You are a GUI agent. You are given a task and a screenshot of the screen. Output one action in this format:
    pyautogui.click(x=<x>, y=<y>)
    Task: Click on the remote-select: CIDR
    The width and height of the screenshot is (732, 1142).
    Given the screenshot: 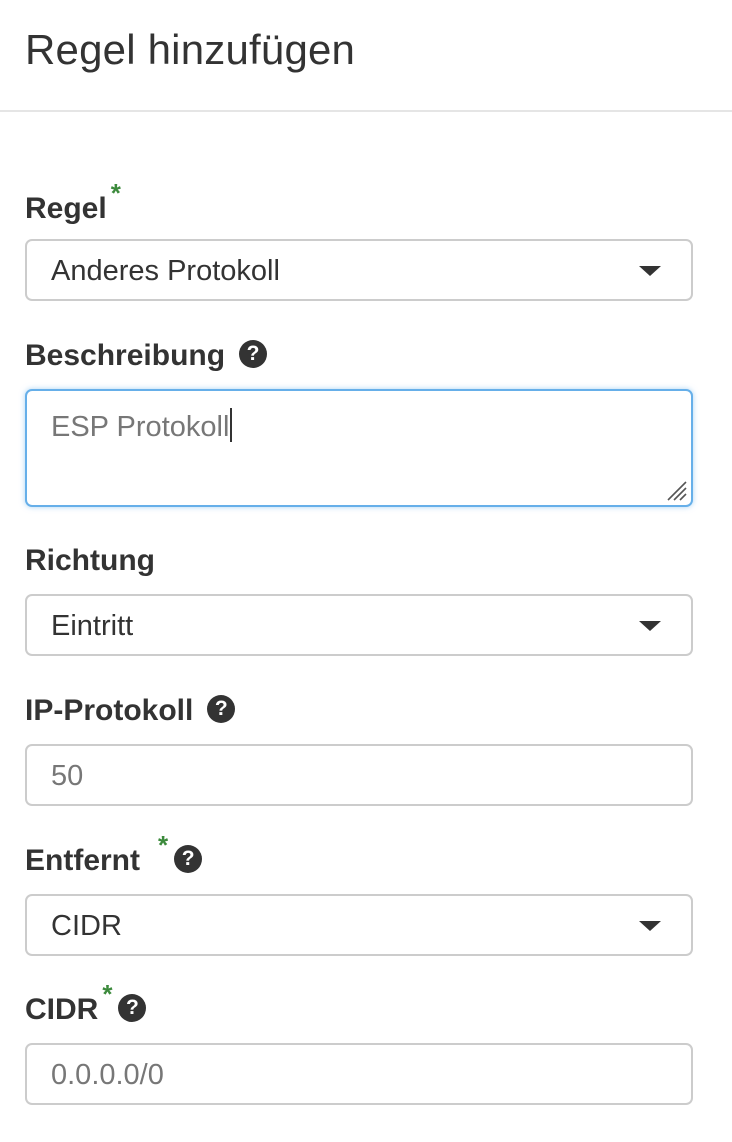 What is the action you would take?
    pyautogui.click(x=359, y=925)
    